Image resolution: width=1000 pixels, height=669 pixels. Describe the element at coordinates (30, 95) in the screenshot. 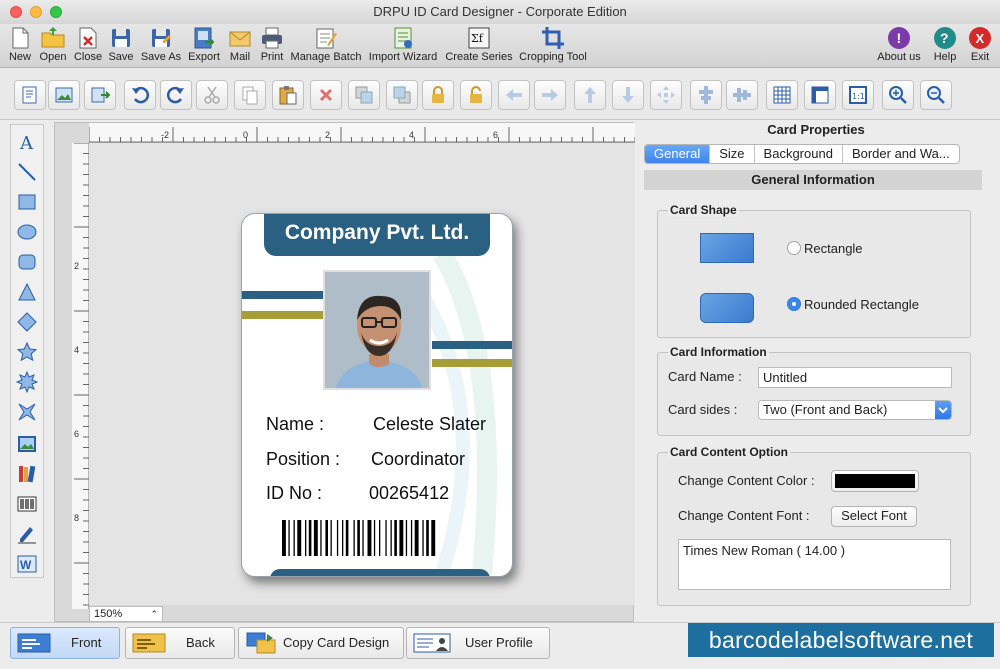

I see `properties-button` at that location.